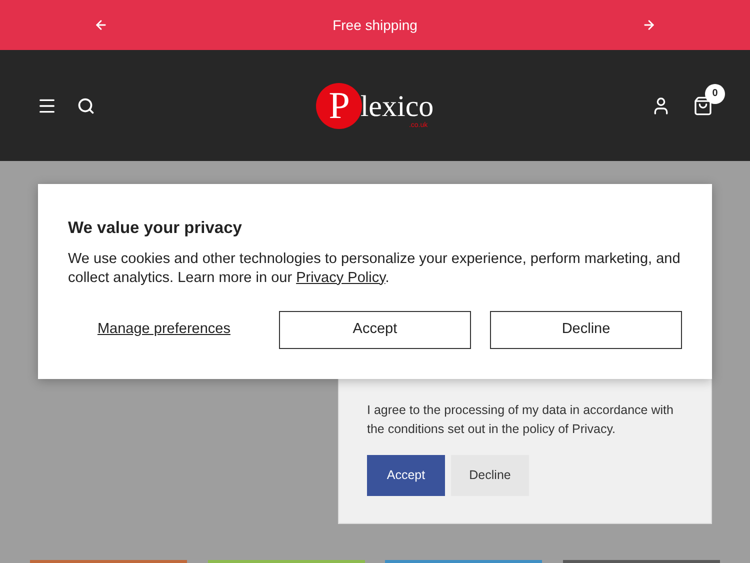 The image size is (750, 563). I want to click on cart-count-badge: 0, so click(715, 94).